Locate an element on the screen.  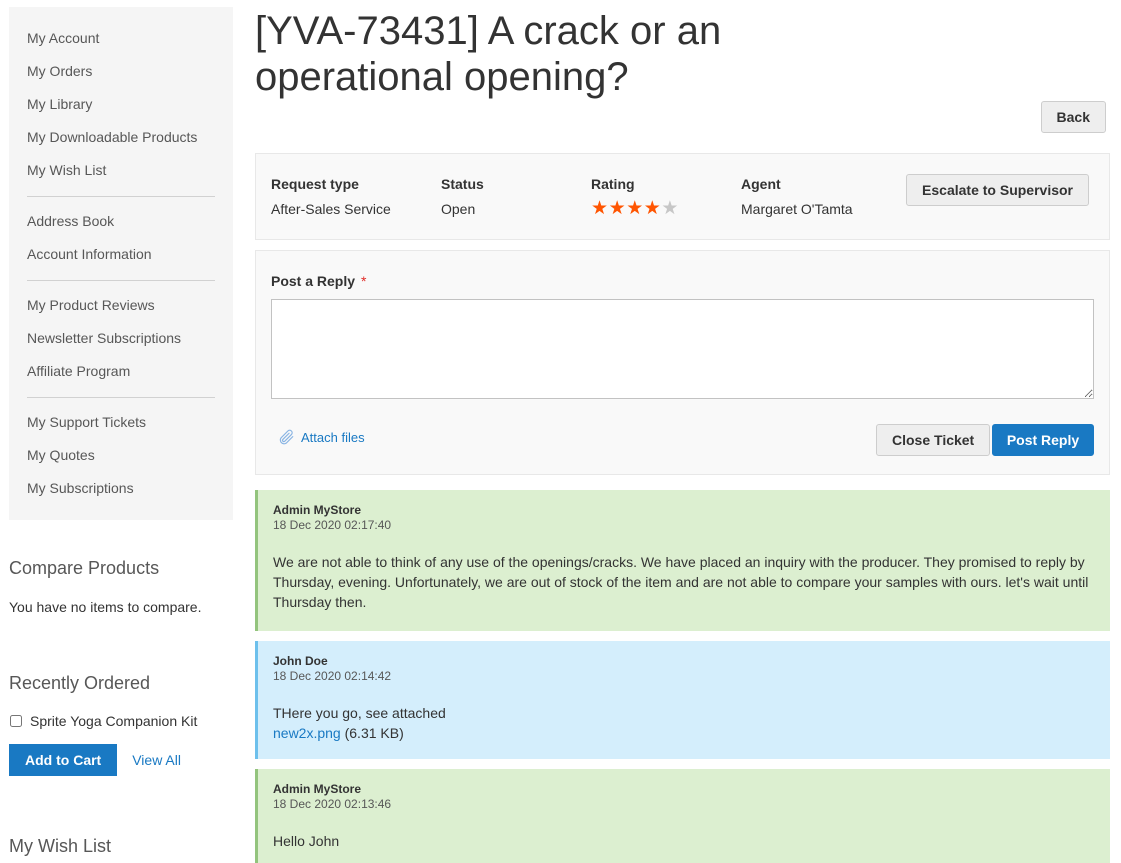
nav-my-orders: My Orders is located at coordinates (121, 71).